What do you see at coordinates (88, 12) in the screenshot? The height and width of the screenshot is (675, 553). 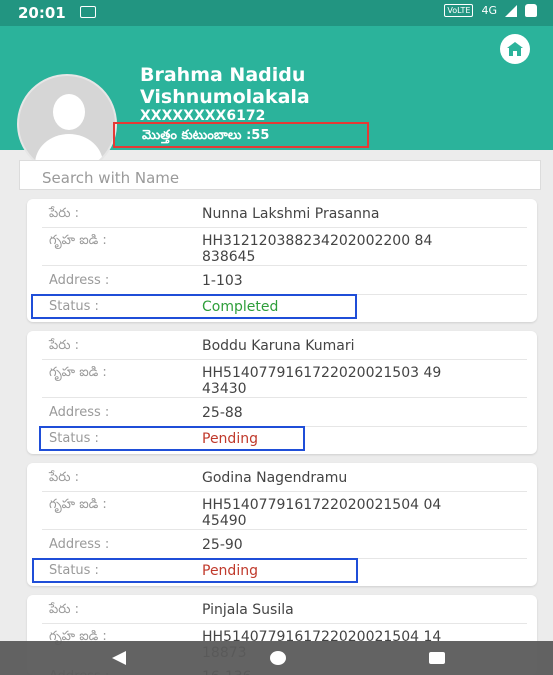 I see `gmail-notification-icon` at bounding box center [88, 12].